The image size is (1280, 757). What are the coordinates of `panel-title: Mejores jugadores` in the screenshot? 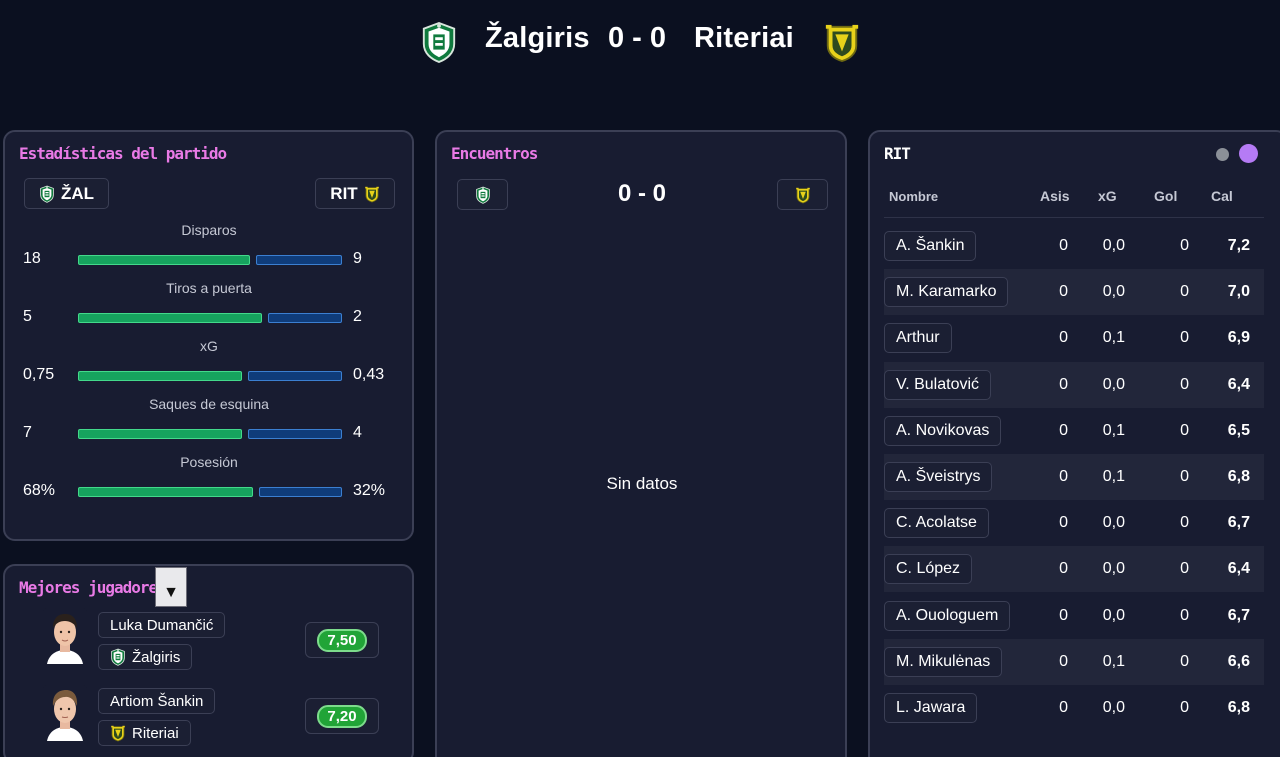 It's located at (93, 587).